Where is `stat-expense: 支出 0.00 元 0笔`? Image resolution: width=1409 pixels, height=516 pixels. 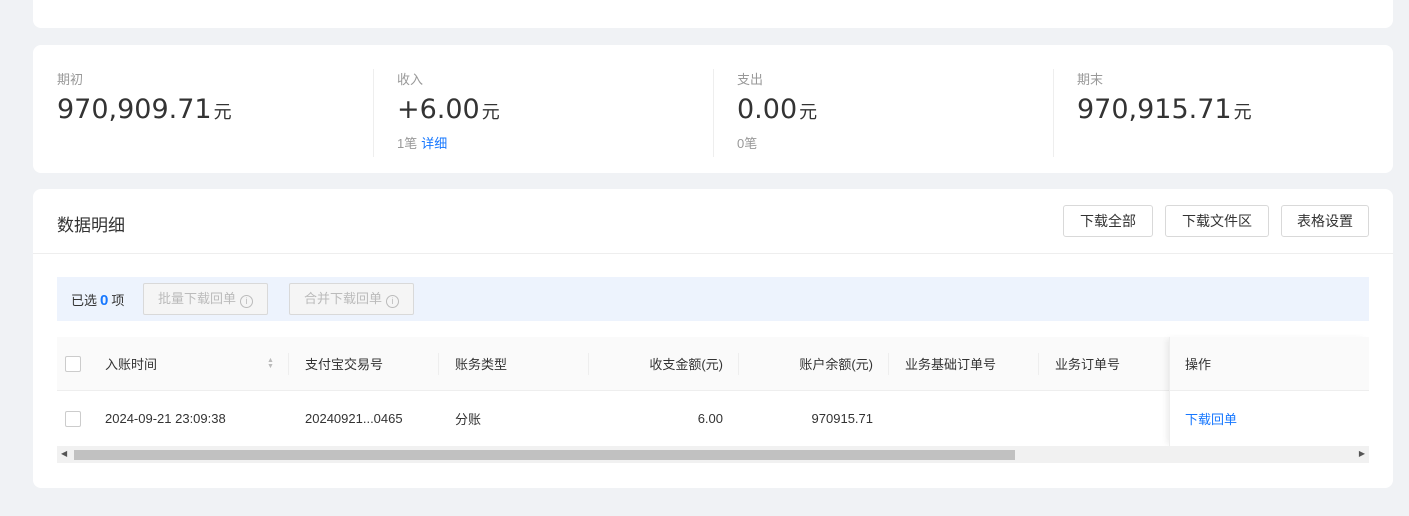 stat-expense: 支出 0.00 元 0笔 is located at coordinates (907, 113).